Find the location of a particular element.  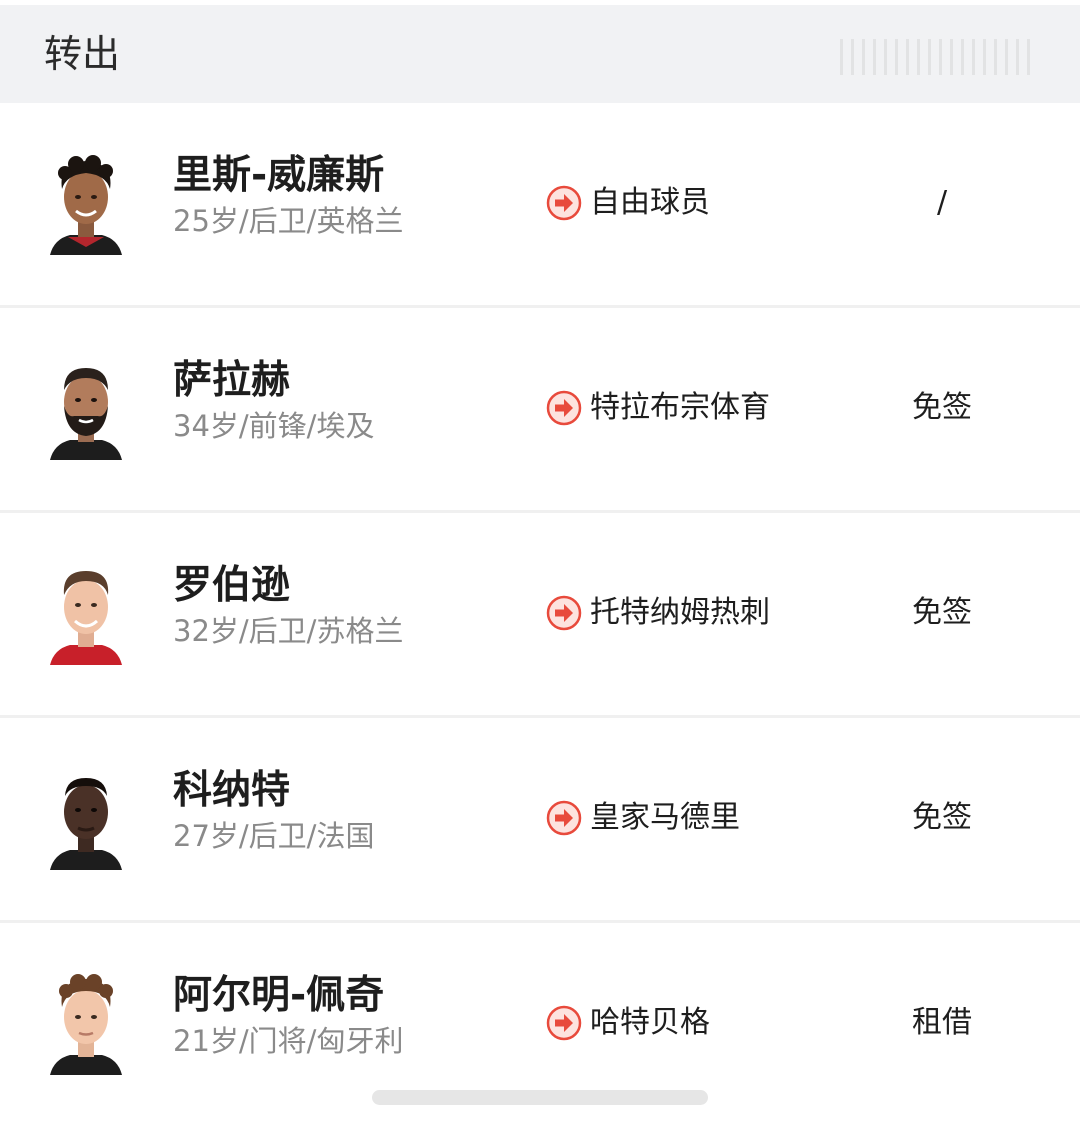

player-name: 萨拉赫 is located at coordinates (232, 380).